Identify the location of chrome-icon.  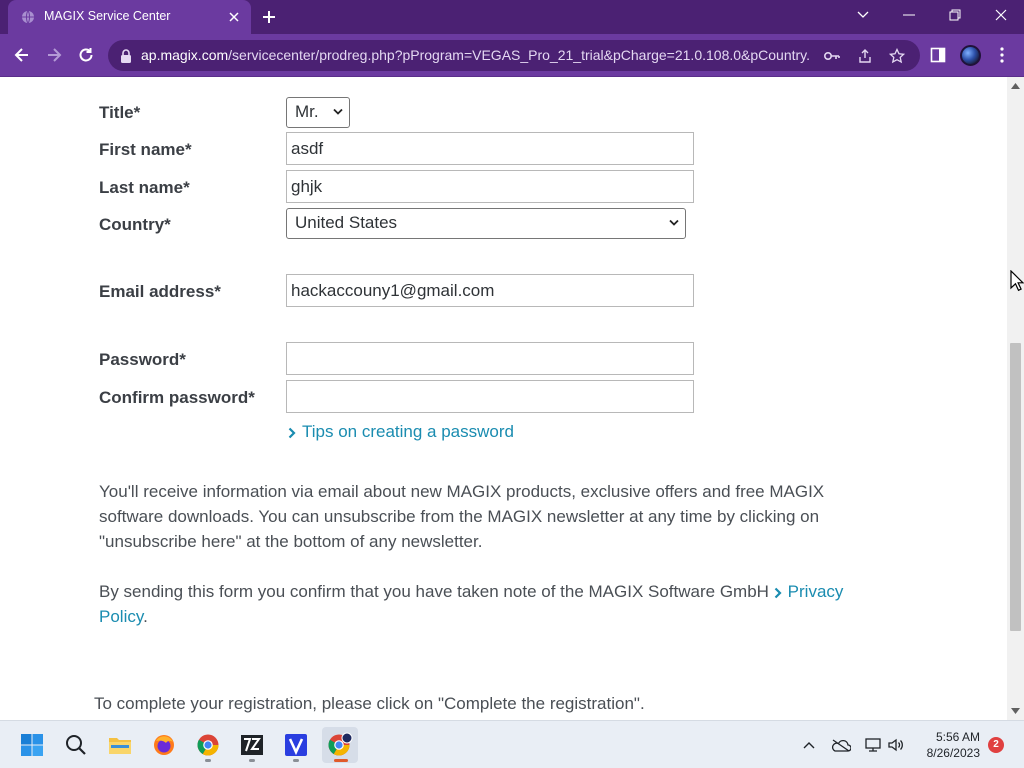
(208, 745).